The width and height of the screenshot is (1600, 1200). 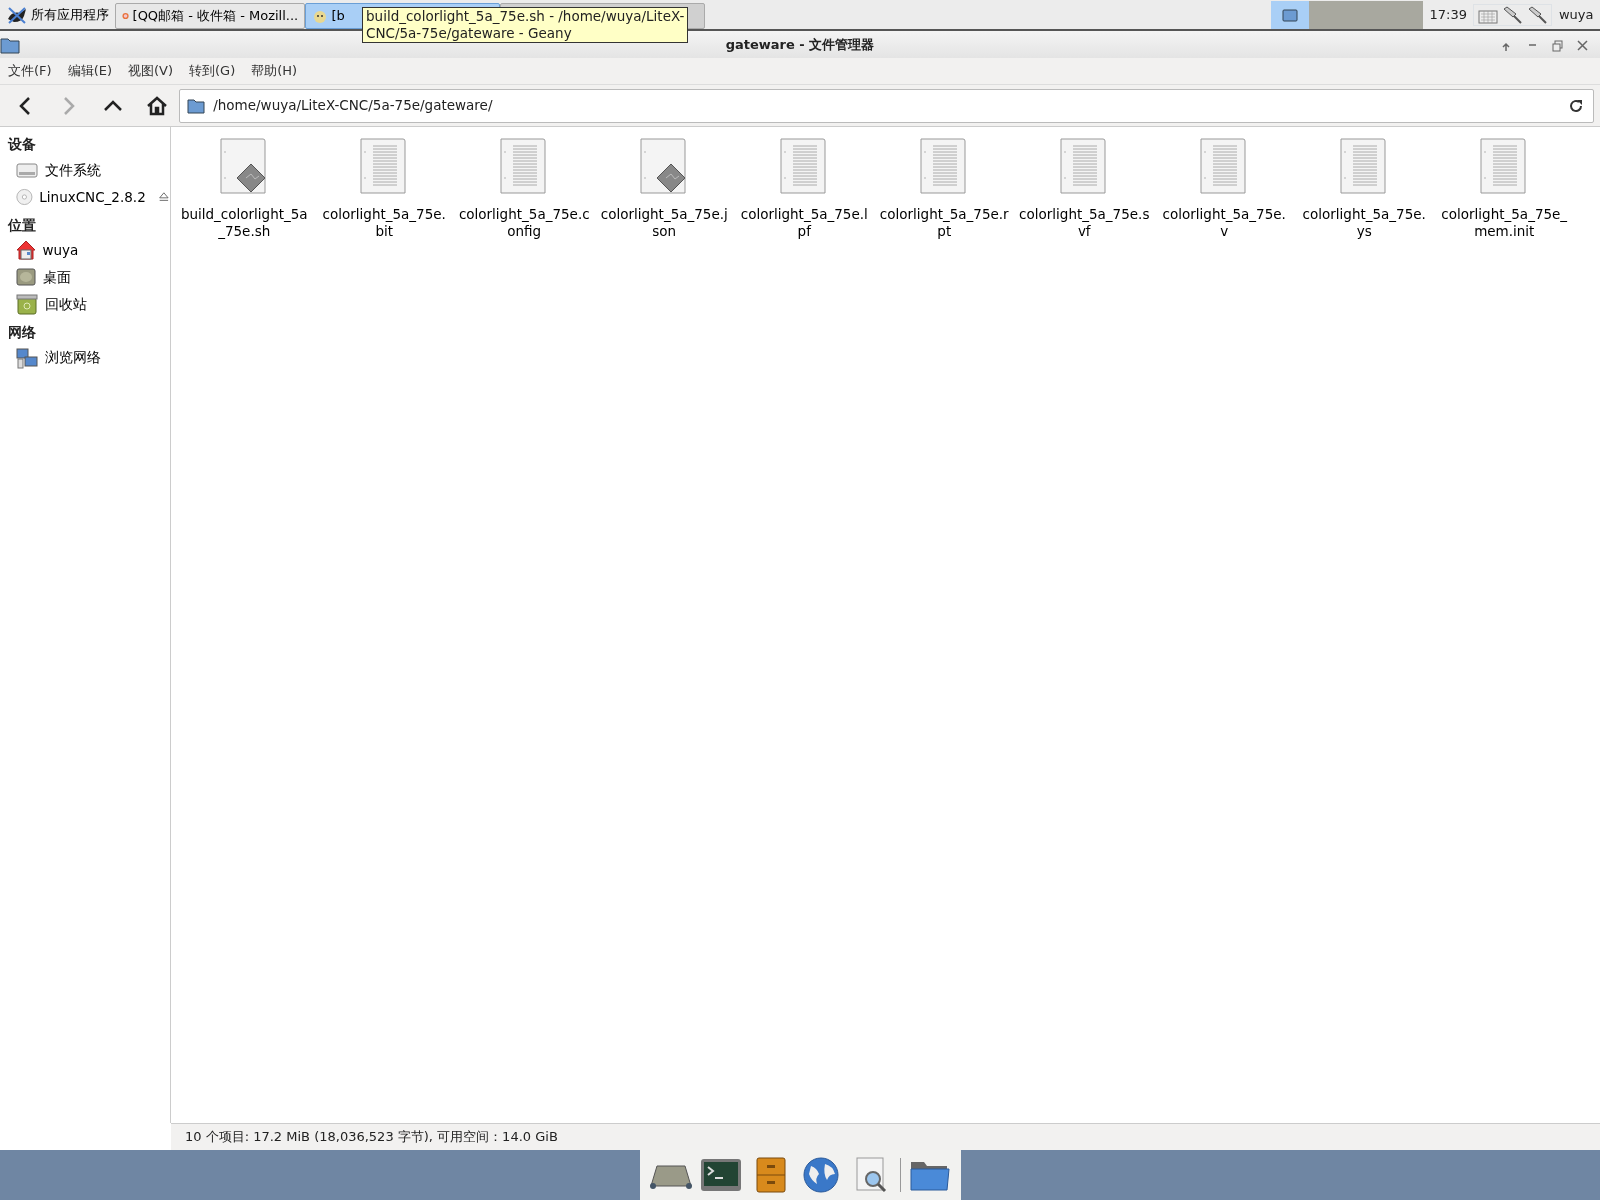 I want to click on sidebar-heading: 设备, so click(x=21, y=145).